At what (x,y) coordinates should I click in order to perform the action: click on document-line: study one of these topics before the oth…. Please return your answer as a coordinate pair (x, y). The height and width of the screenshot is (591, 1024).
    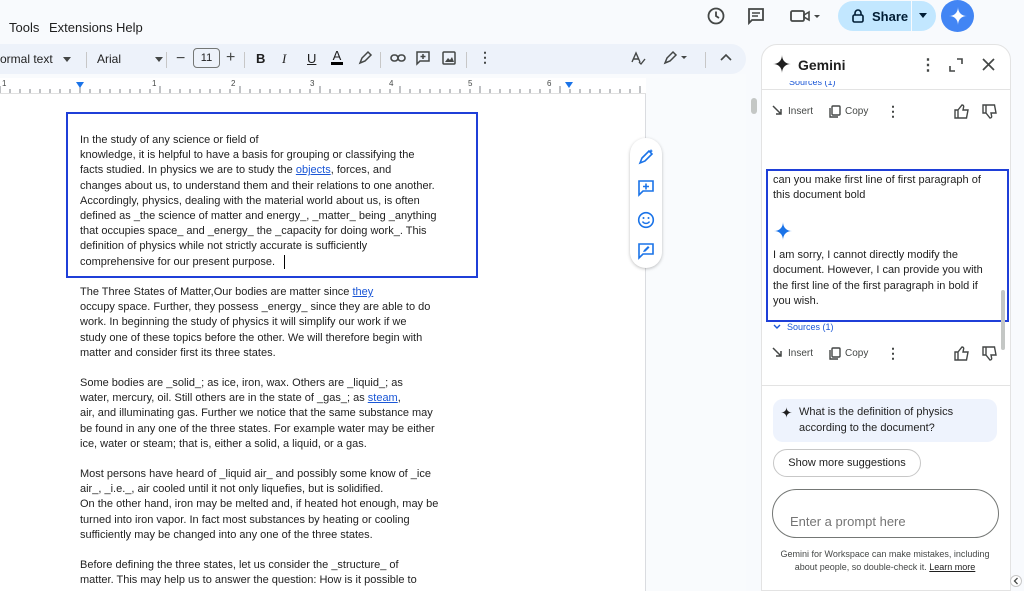
    Looking at the image, I should click on (251, 338).